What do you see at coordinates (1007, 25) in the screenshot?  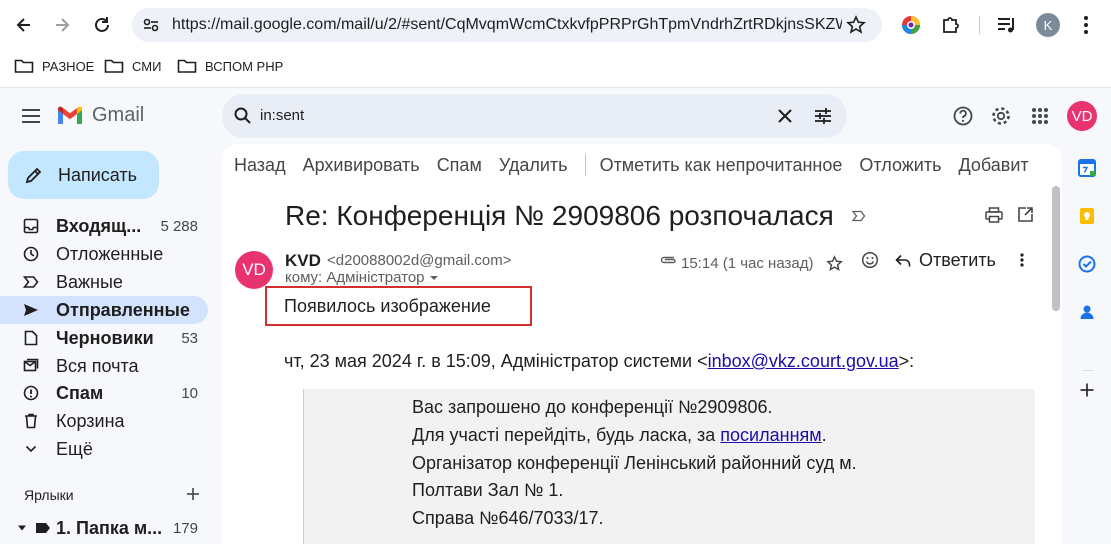 I see `media-queue-icon` at bounding box center [1007, 25].